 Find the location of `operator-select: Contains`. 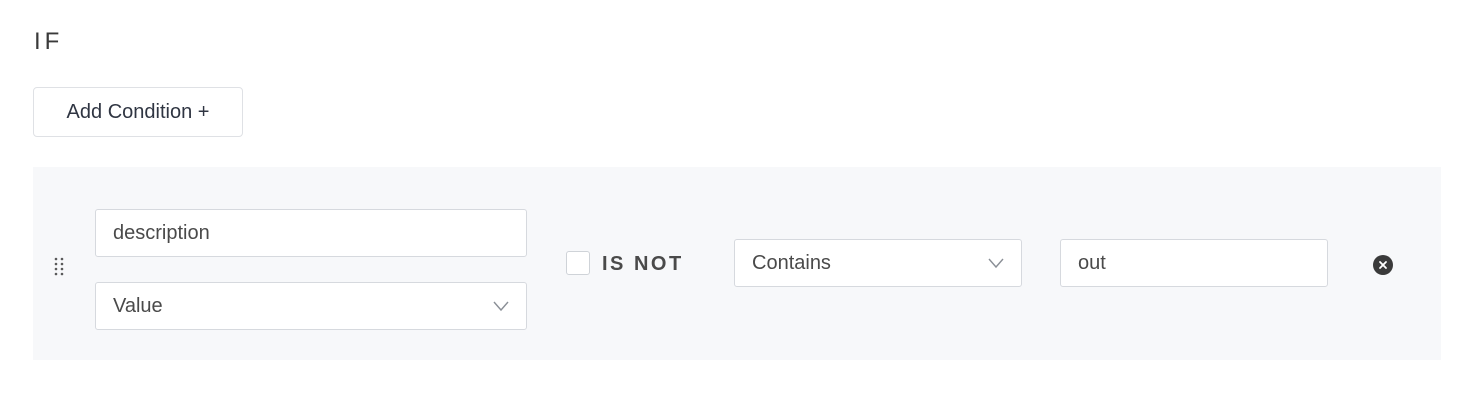

operator-select: Contains is located at coordinates (878, 263).